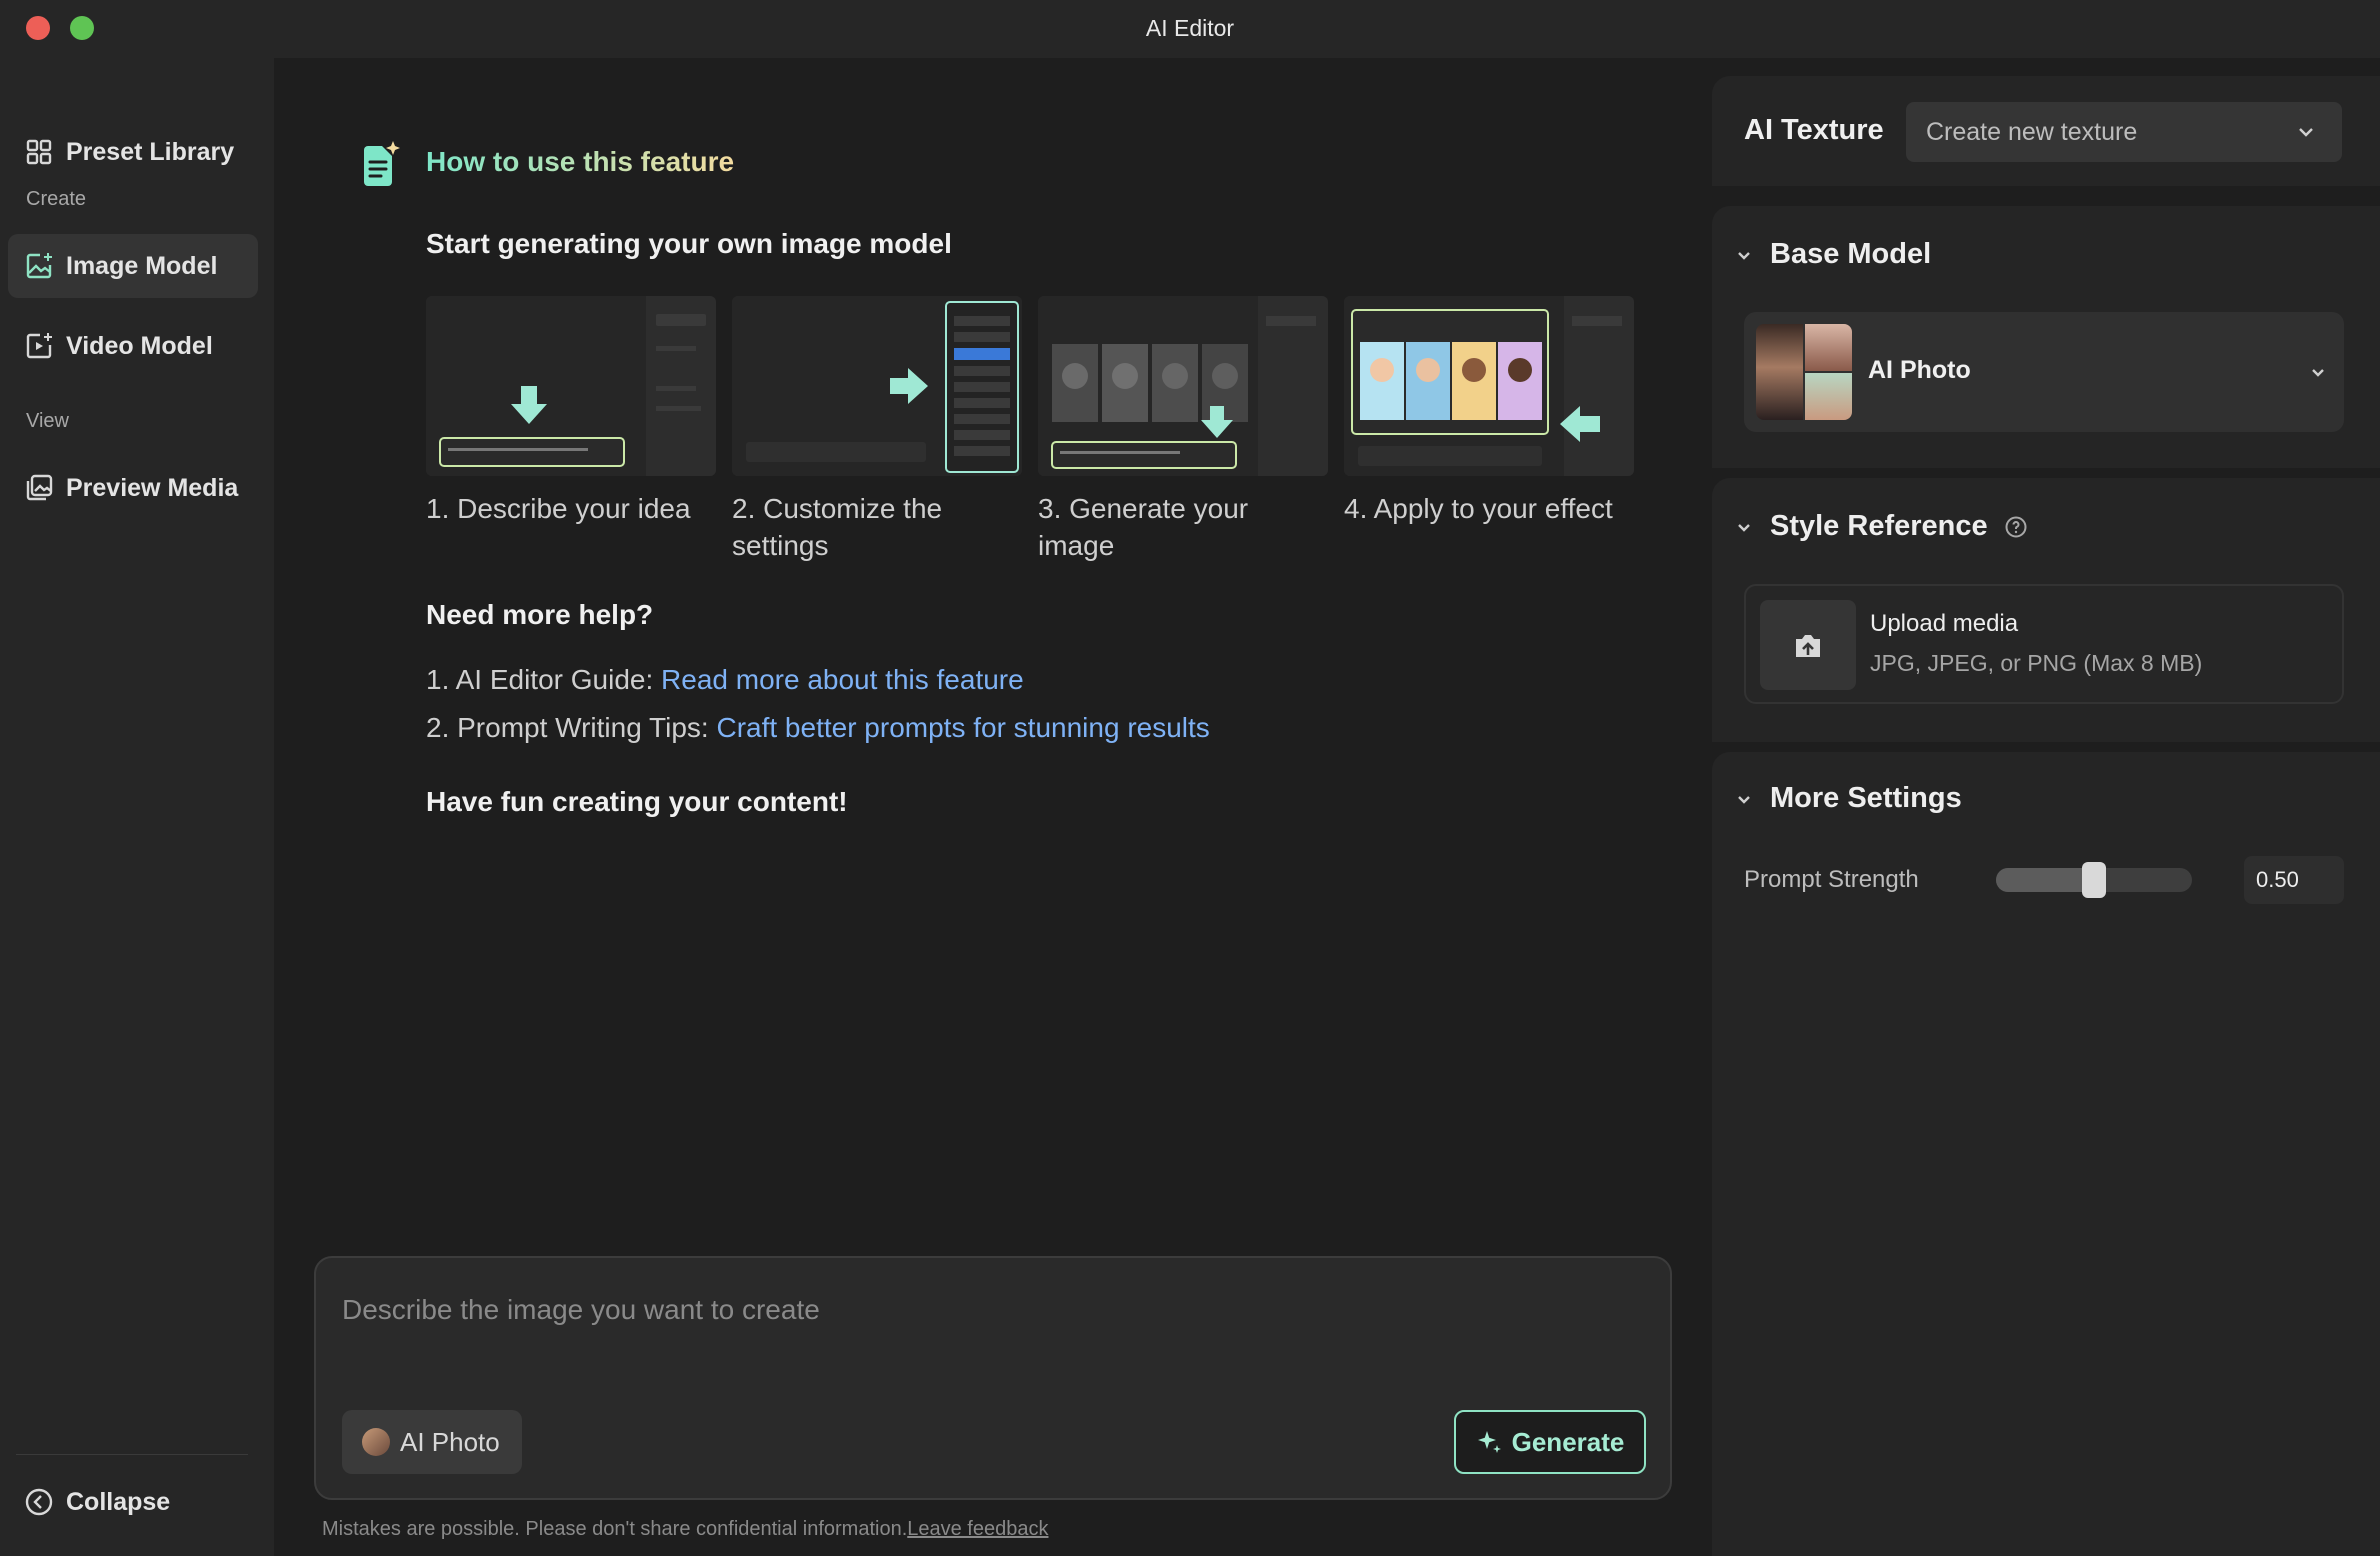 This screenshot has width=2380, height=1556. What do you see at coordinates (1808, 645) in the screenshot?
I see `upload-image-icon` at bounding box center [1808, 645].